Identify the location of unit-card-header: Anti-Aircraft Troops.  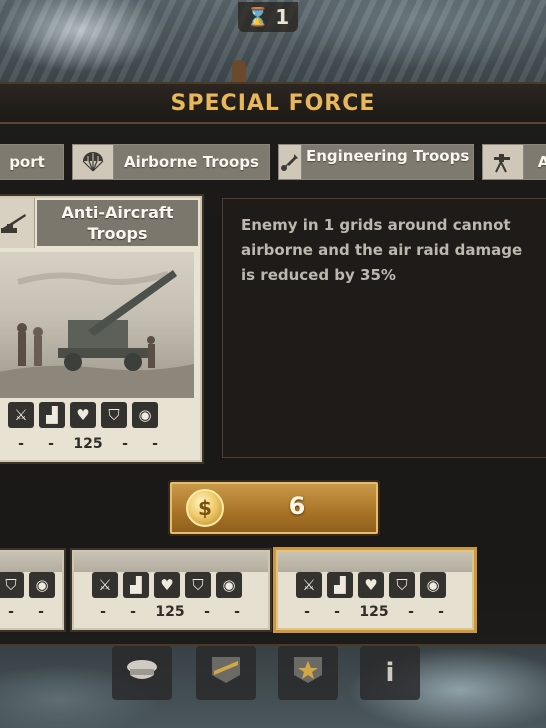
(100, 223).